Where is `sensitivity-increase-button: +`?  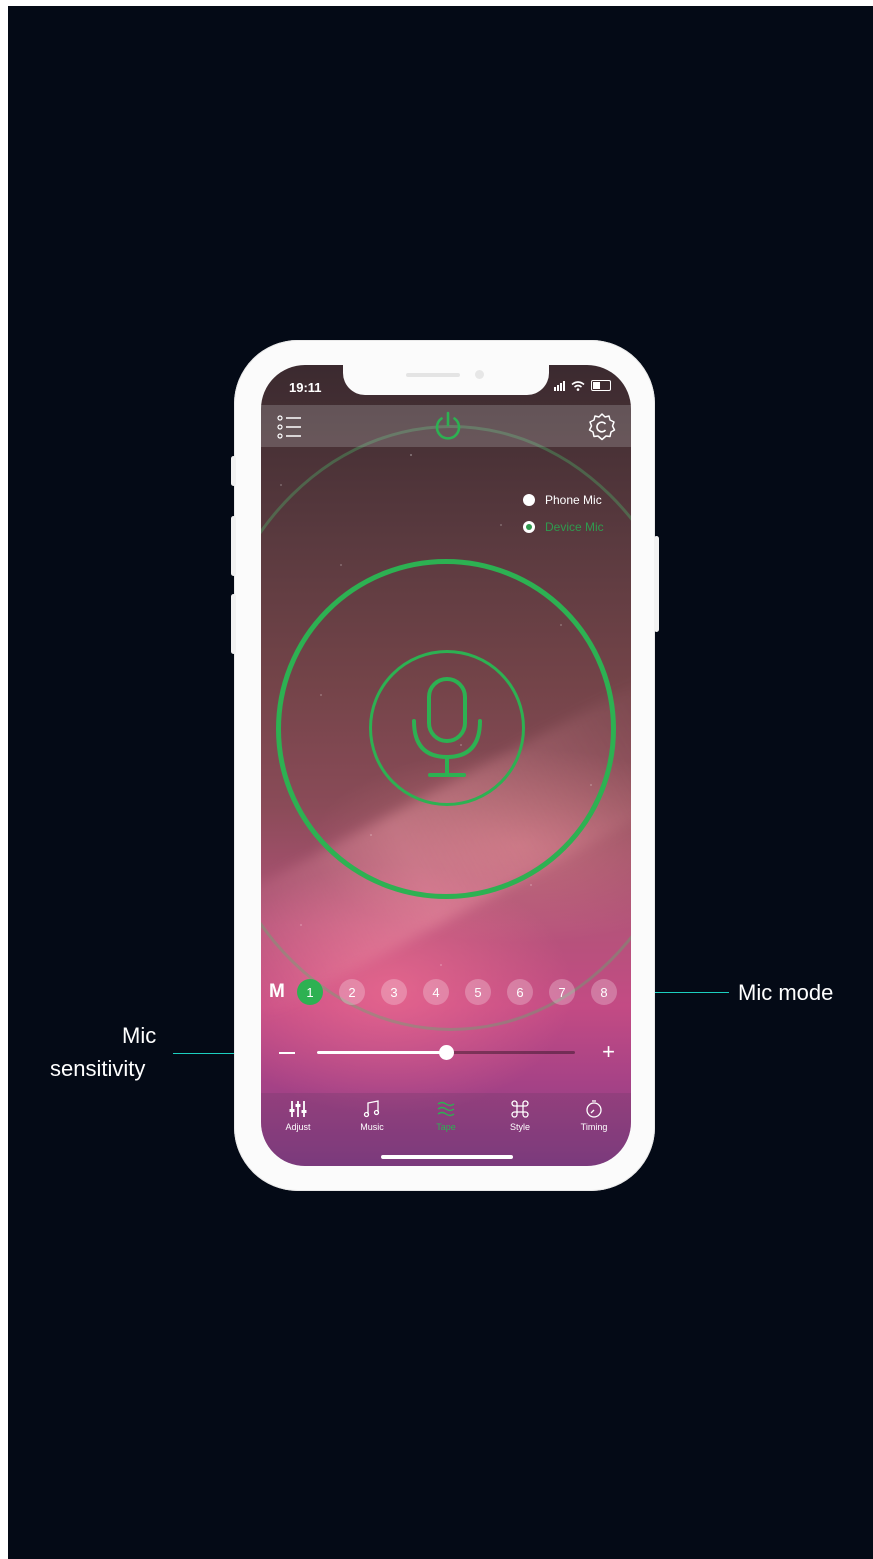
sensitivity-increase-button: + is located at coordinates (608, 1052).